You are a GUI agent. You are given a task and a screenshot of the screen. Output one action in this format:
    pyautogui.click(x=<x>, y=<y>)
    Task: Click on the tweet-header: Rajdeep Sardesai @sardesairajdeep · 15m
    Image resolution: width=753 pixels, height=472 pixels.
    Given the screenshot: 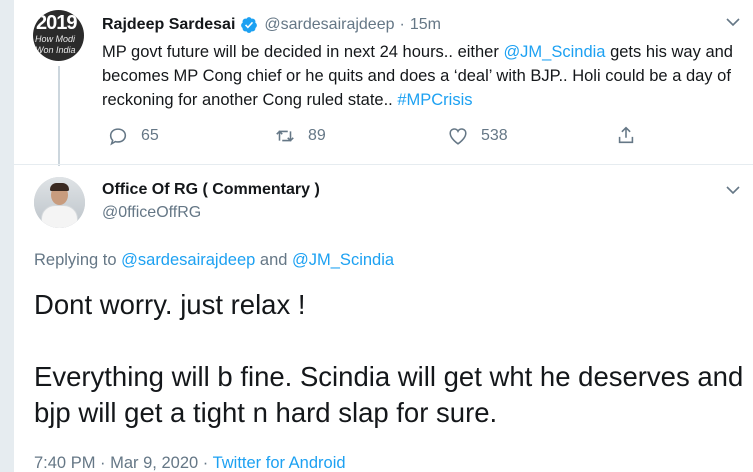 What is the action you would take?
    pyautogui.click(x=271, y=25)
    